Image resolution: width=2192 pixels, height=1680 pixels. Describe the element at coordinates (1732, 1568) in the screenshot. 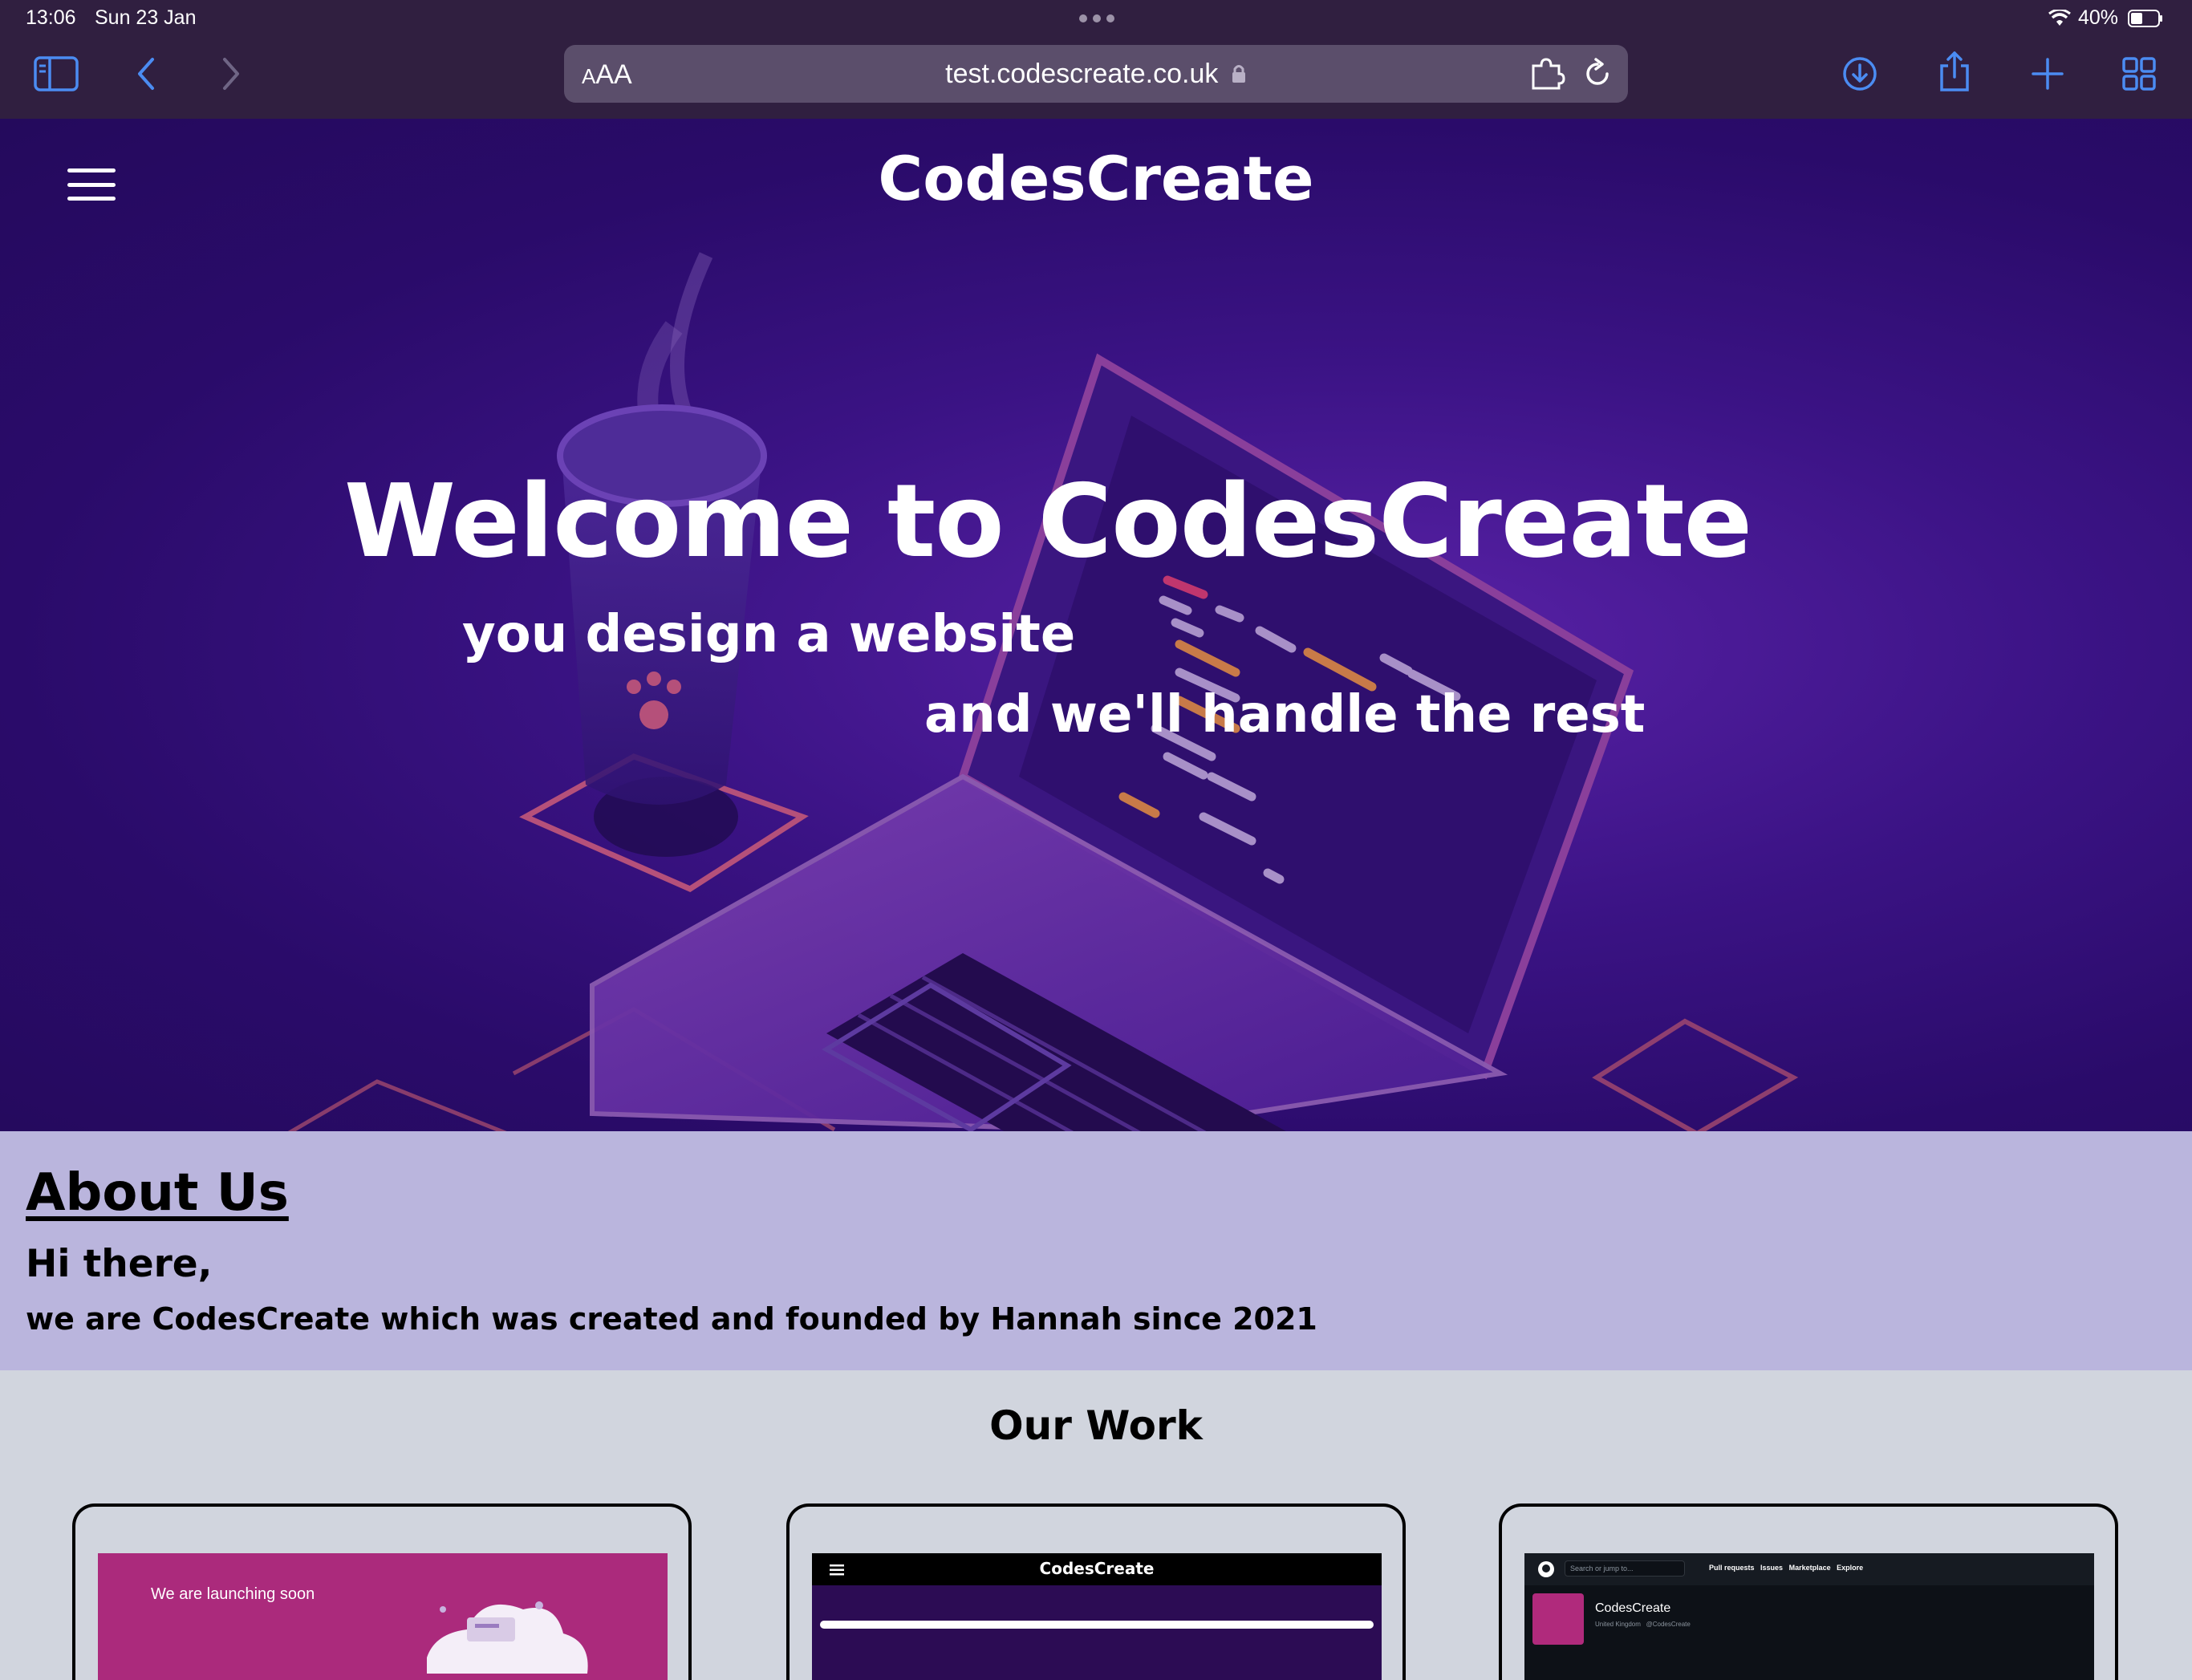

I see `card-3-nav-item: Pull requests` at that location.